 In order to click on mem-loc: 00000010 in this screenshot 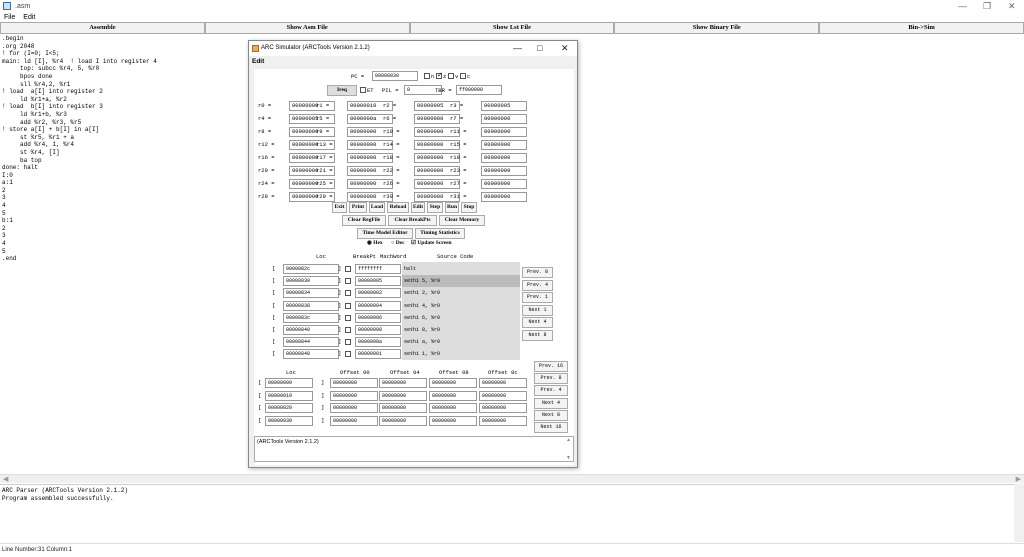, I will do `click(289, 395)`.